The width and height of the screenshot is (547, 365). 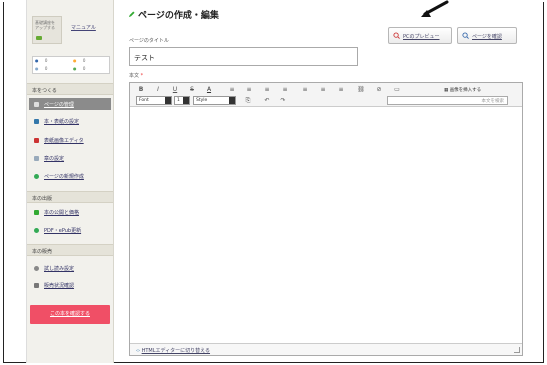 What do you see at coordinates (36, 230) in the screenshot?
I see `refresh-icon` at bounding box center [36, 230].